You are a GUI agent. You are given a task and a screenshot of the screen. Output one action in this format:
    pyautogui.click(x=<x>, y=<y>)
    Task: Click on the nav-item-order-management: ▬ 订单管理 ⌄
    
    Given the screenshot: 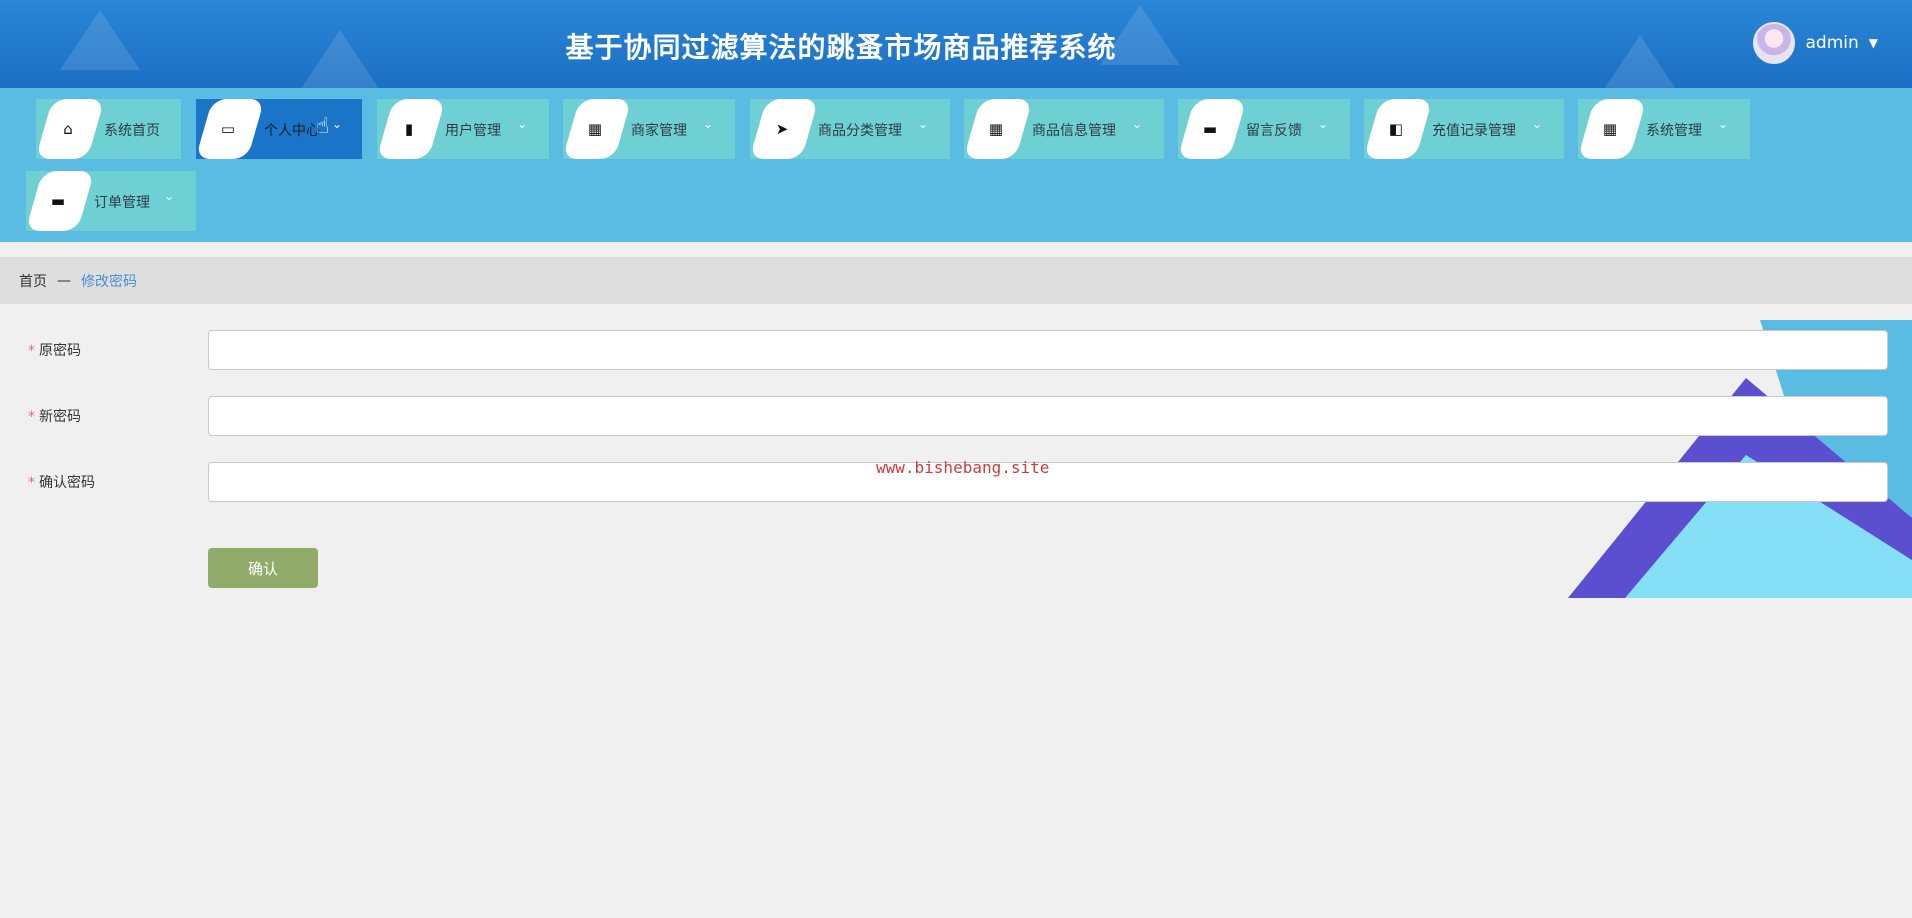 What is the action you would take?
    pyautogui.click(x=110, y=201)
    